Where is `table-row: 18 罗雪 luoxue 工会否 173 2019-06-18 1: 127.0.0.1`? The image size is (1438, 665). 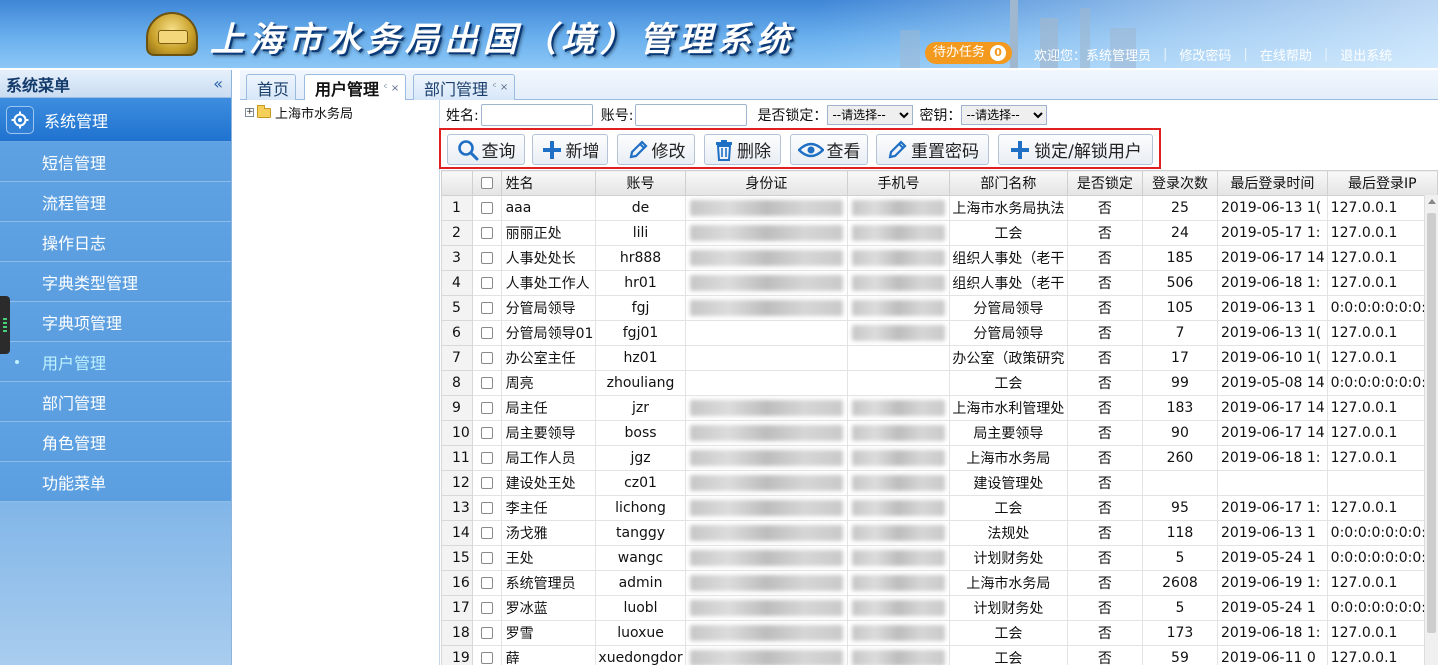
table-row: 18 罗雪 luoxue 工会否 173 2019-06-18 1: 127.0.0.1 is located at coordinates (939, 633).